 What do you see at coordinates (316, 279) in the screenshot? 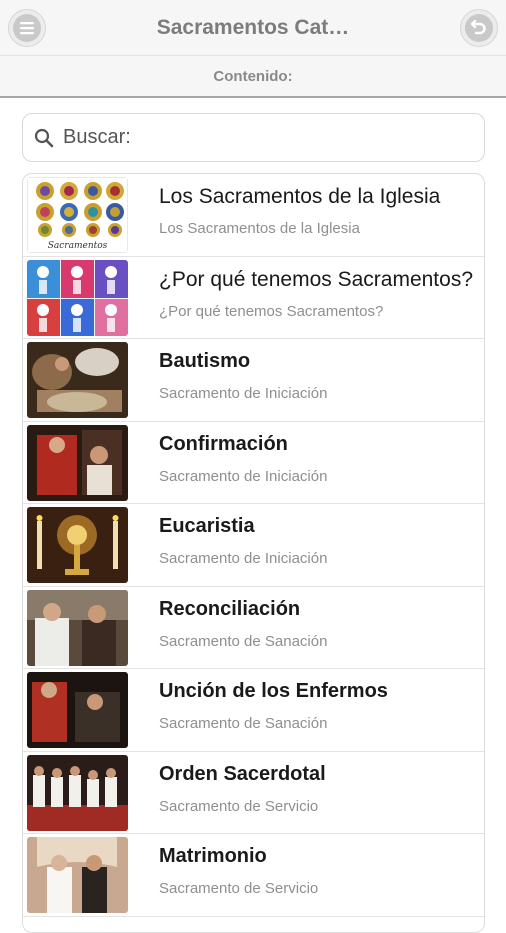
I see `item-title: ¿Por qué tenemos Sacramentos?` at bounding box center [316, 279].